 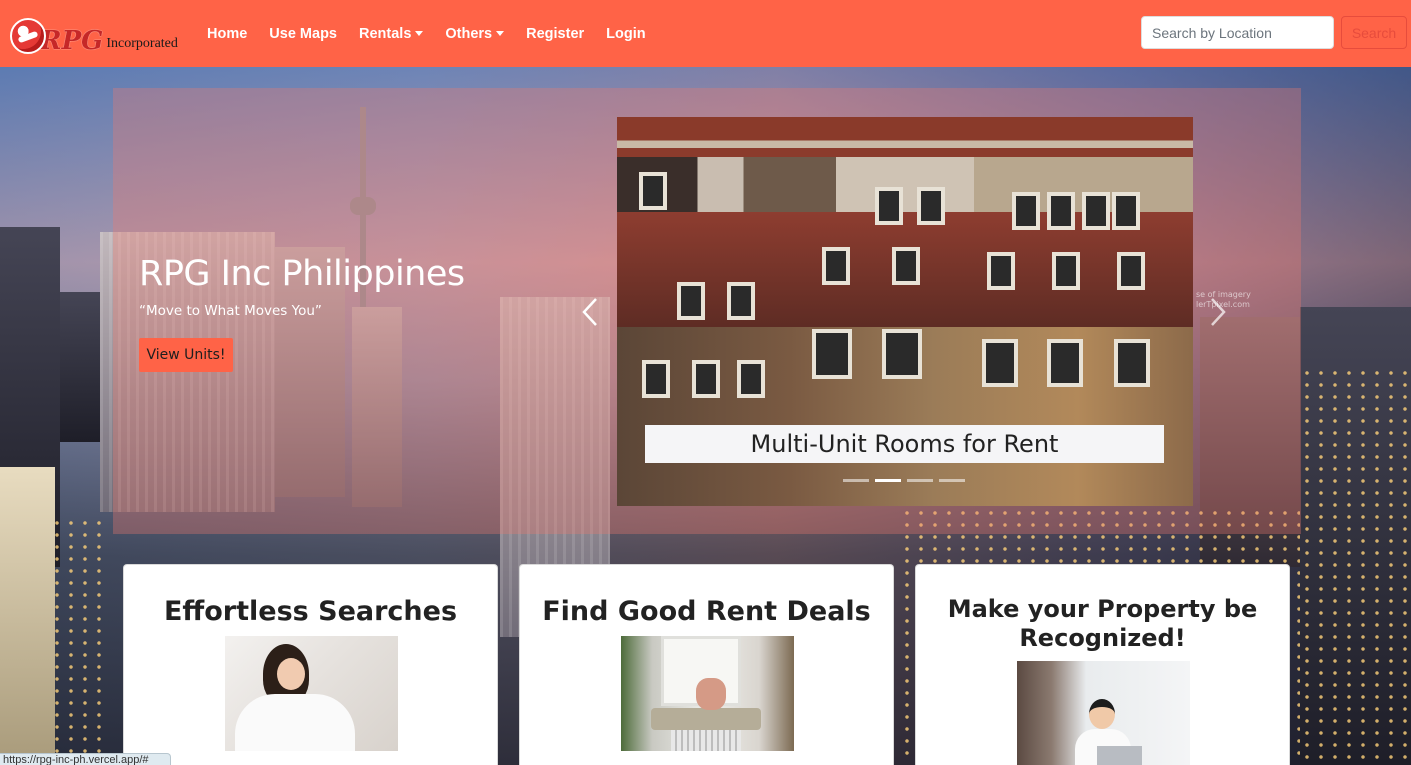 What do you see at coordinates (1237, 32) in the screenshot?
I see `search-input` at bounding box center [1237, 32].